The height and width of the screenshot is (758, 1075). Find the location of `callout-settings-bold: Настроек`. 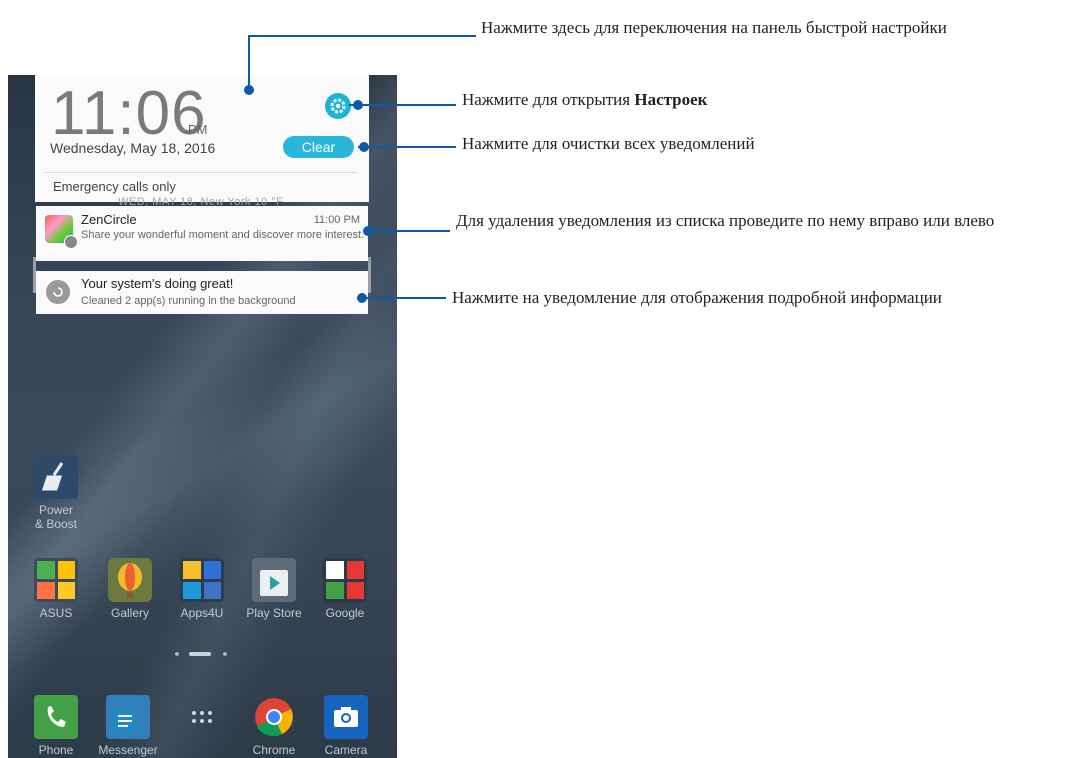

callout-settings-bold: Настроек is located at coordinates (671, 99).